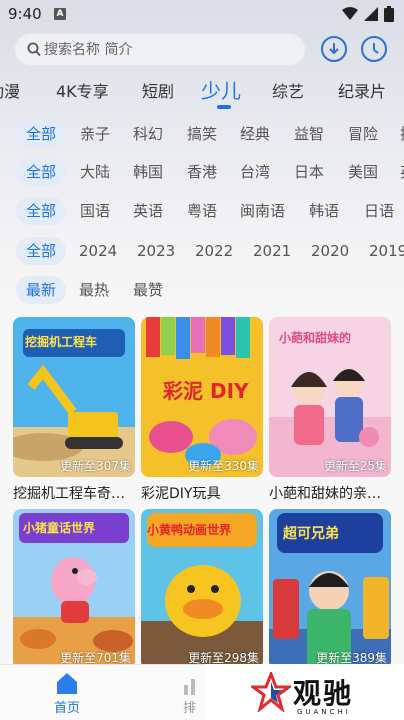 The image size is (404, 720). What do you see at coordinates (386, 251) in the screenshot?
I see `filter-chip: 2019` at bounding box center [386, 251].